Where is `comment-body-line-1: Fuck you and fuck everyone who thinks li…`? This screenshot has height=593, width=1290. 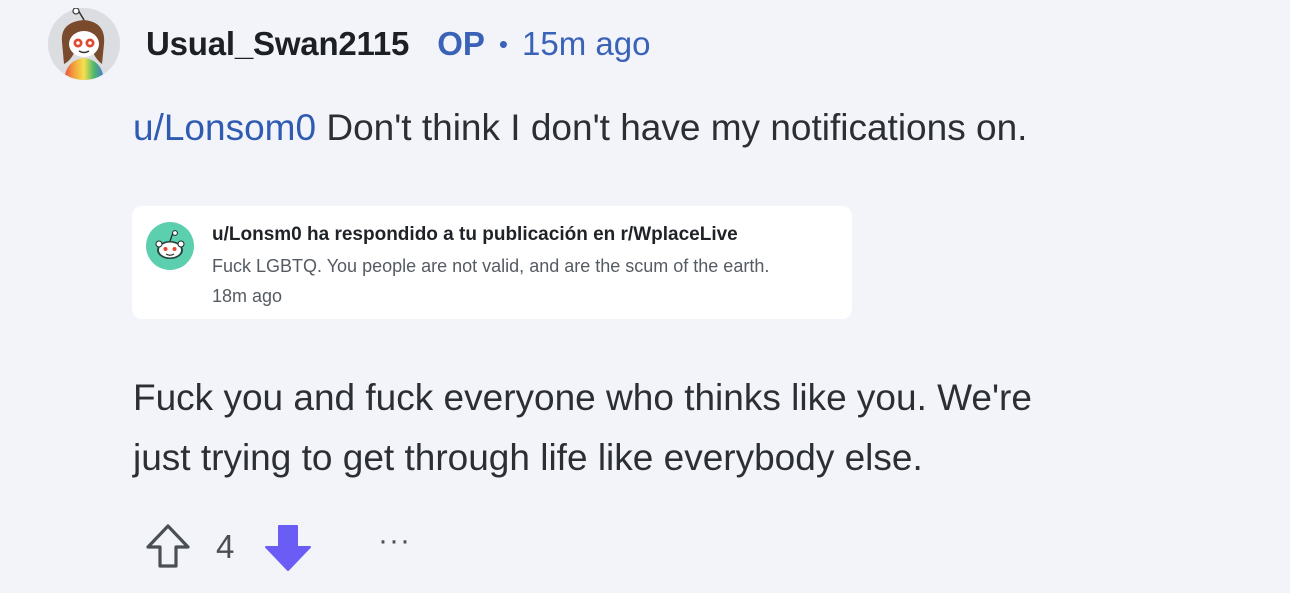
comment-body-line-1: Fuck you and fuck everyone who thinks li… is located at coordinates (582, 397).